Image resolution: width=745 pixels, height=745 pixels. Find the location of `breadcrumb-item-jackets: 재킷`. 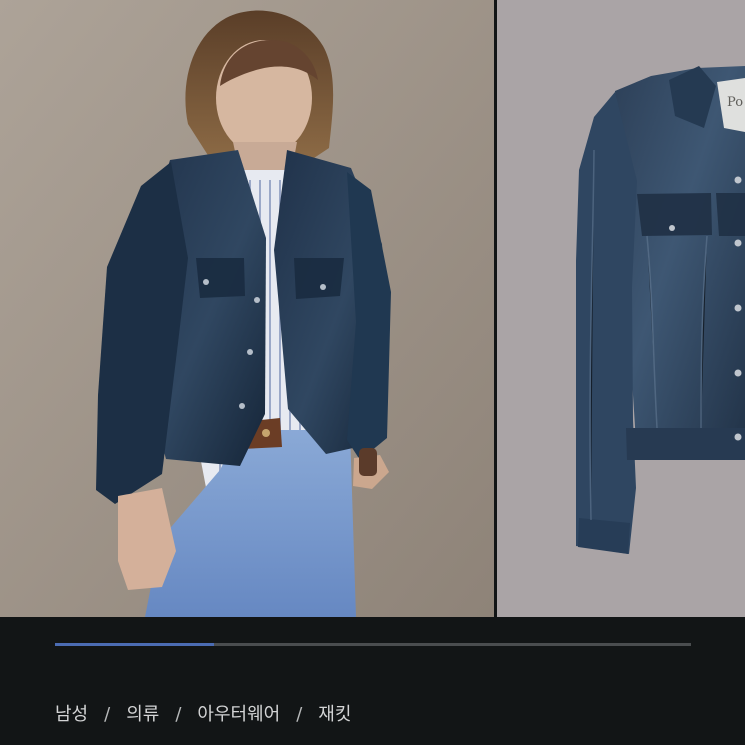

breadcrumb-item-jackets: 재킷 is located at coordinates (334, 715).